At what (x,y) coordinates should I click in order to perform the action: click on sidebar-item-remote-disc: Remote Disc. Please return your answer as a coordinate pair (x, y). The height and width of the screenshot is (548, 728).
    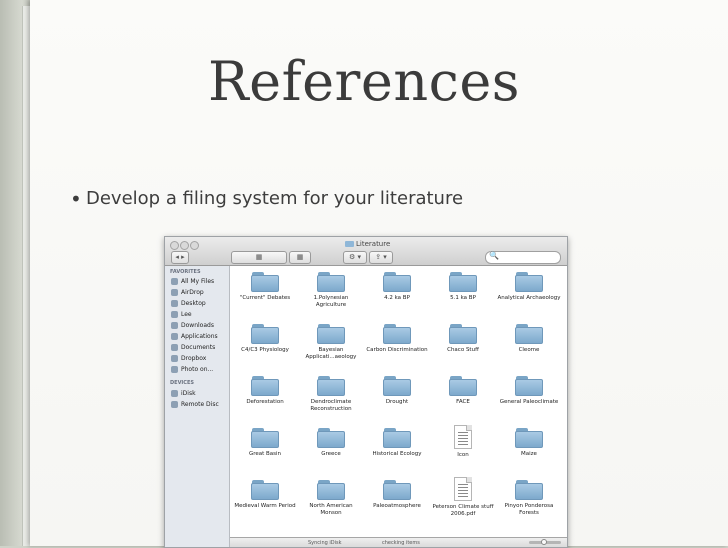
    Looking at the image, I should click on (195, 406).